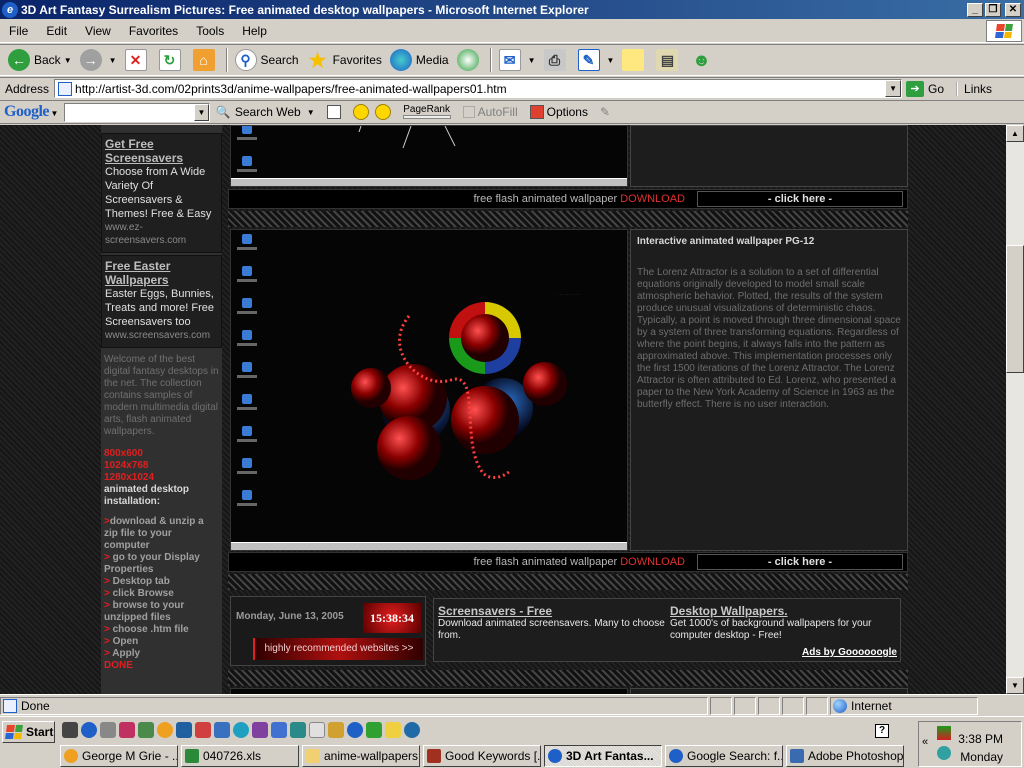 This screenshot has height=768, width=1024. I want to click on tray-network-icon, so click(944, 753).